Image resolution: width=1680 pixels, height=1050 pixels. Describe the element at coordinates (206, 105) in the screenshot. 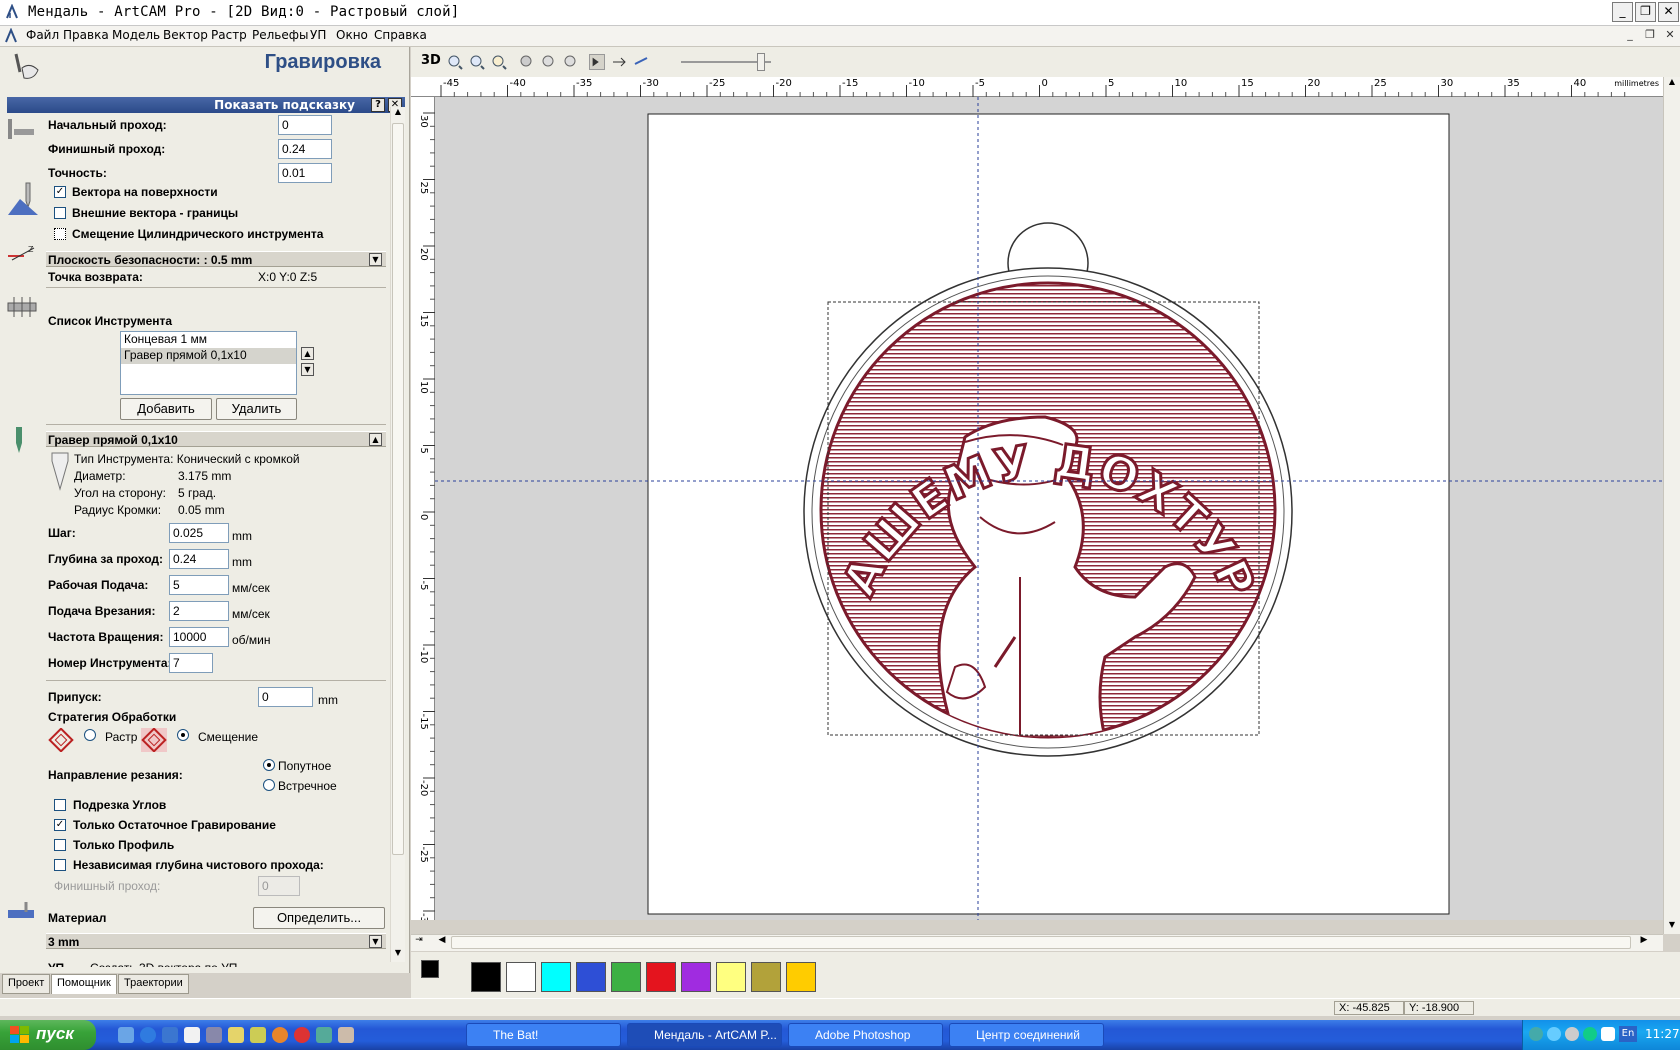

I see `hint-bar: Показать подсказку ? ✕` at that location.